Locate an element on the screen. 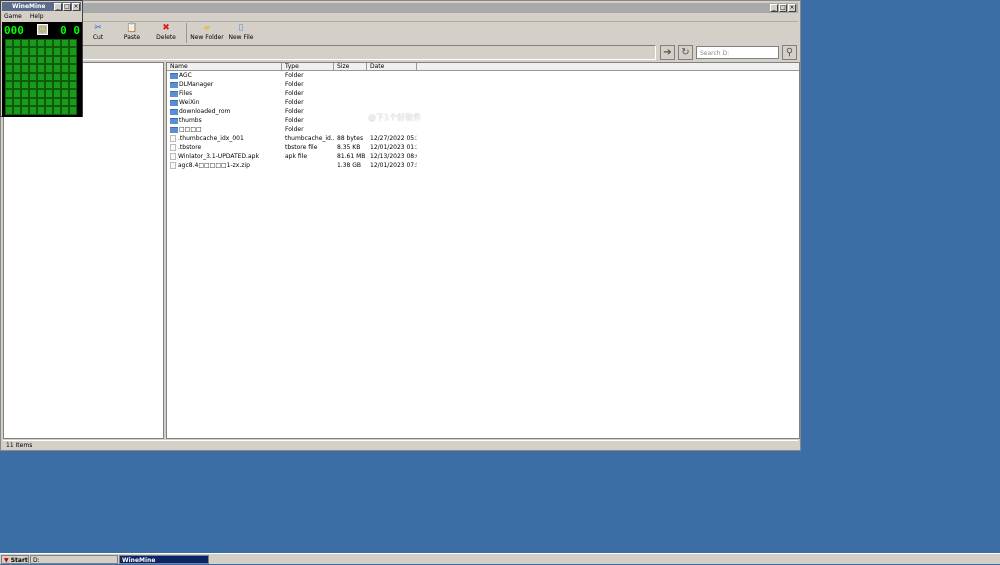 The image size is (1000, 565). start-button: ▼ Start is located at coordinates (15, 559).